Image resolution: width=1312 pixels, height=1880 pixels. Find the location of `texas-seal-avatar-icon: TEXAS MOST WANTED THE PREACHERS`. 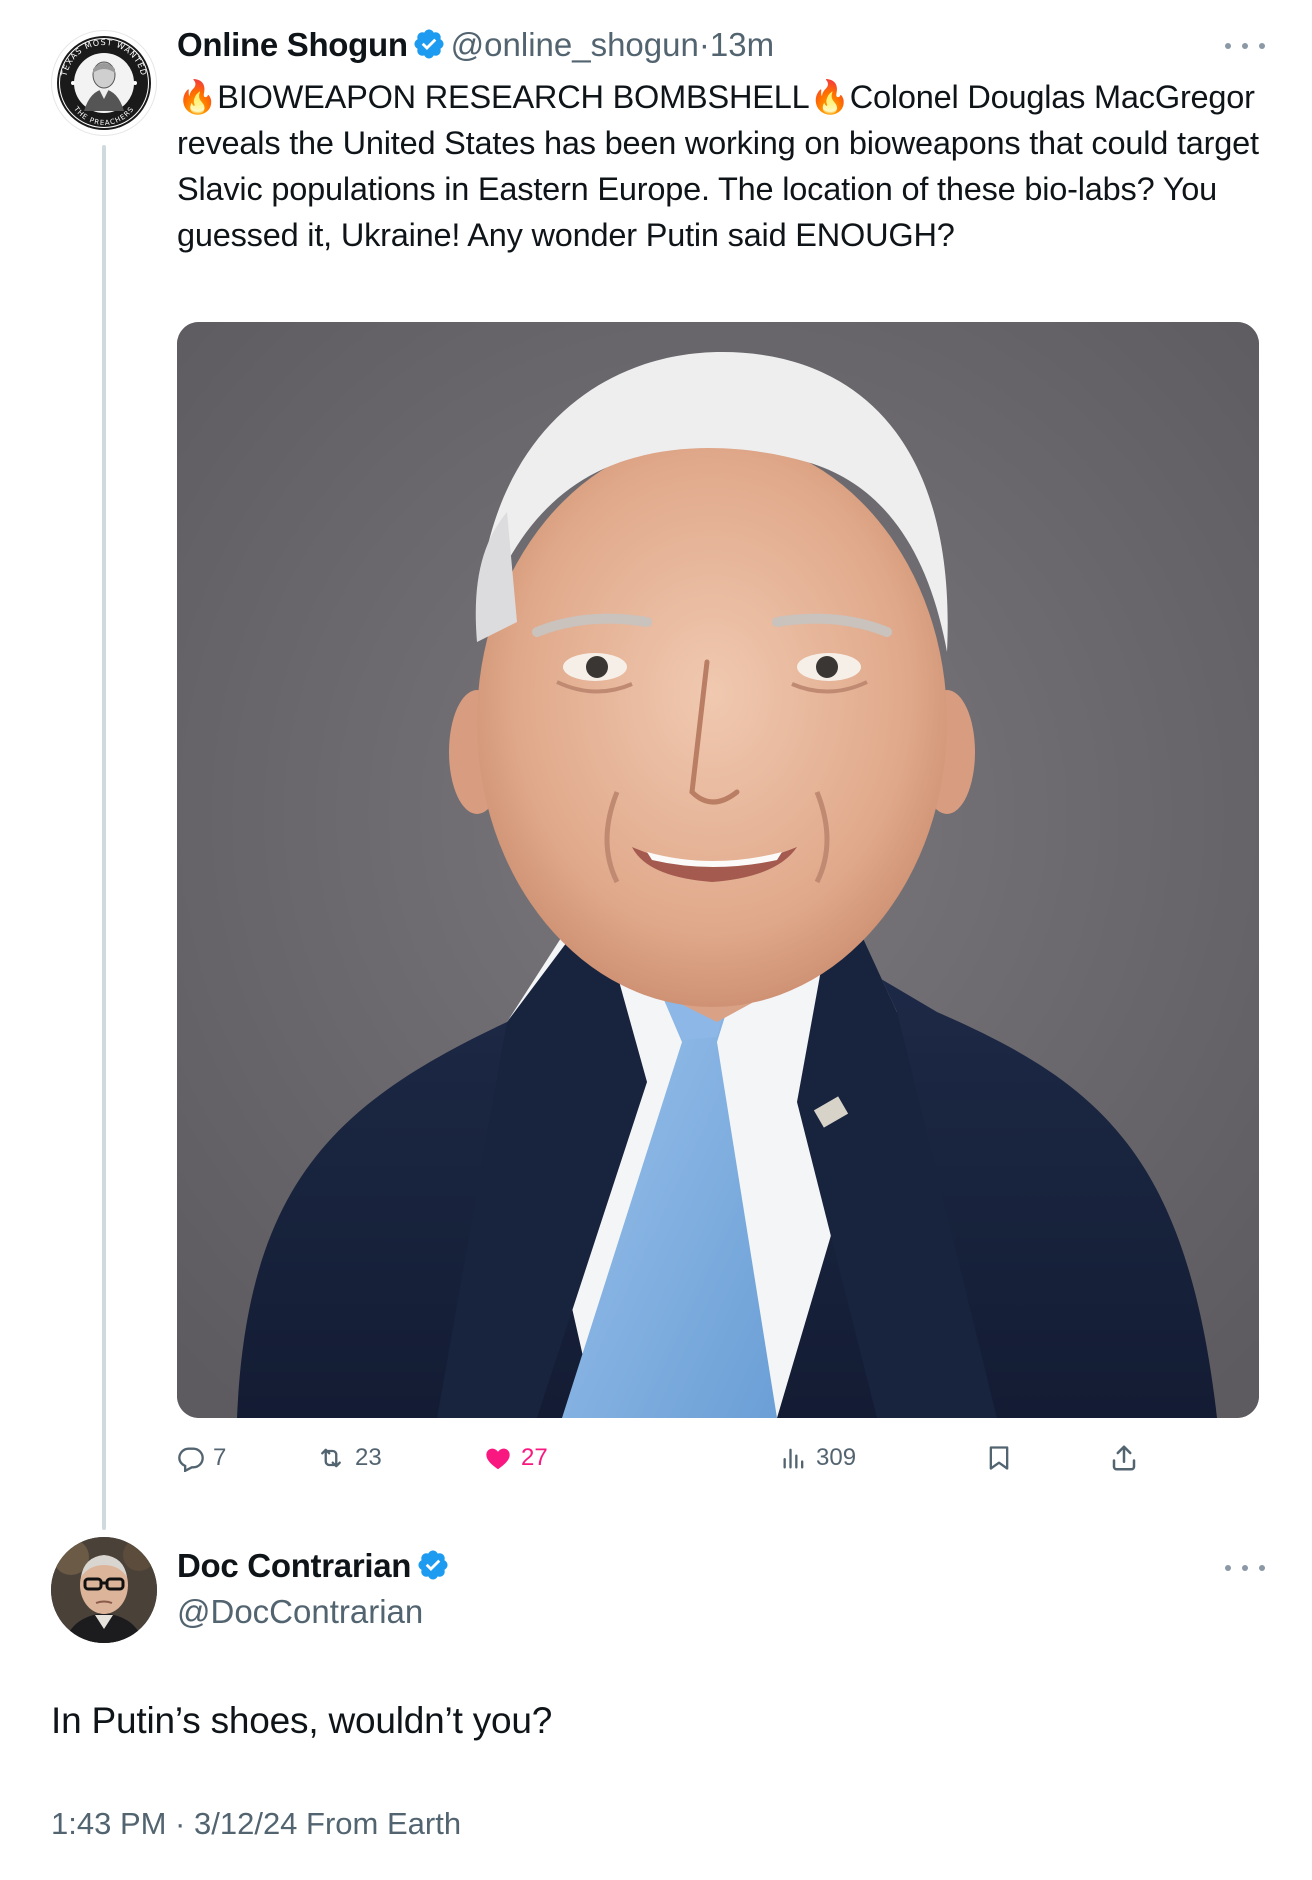

texas-seal-avatar-icon: TEXAS MOST WANTED THE PREACHERS is located at coordinates (104, 83).